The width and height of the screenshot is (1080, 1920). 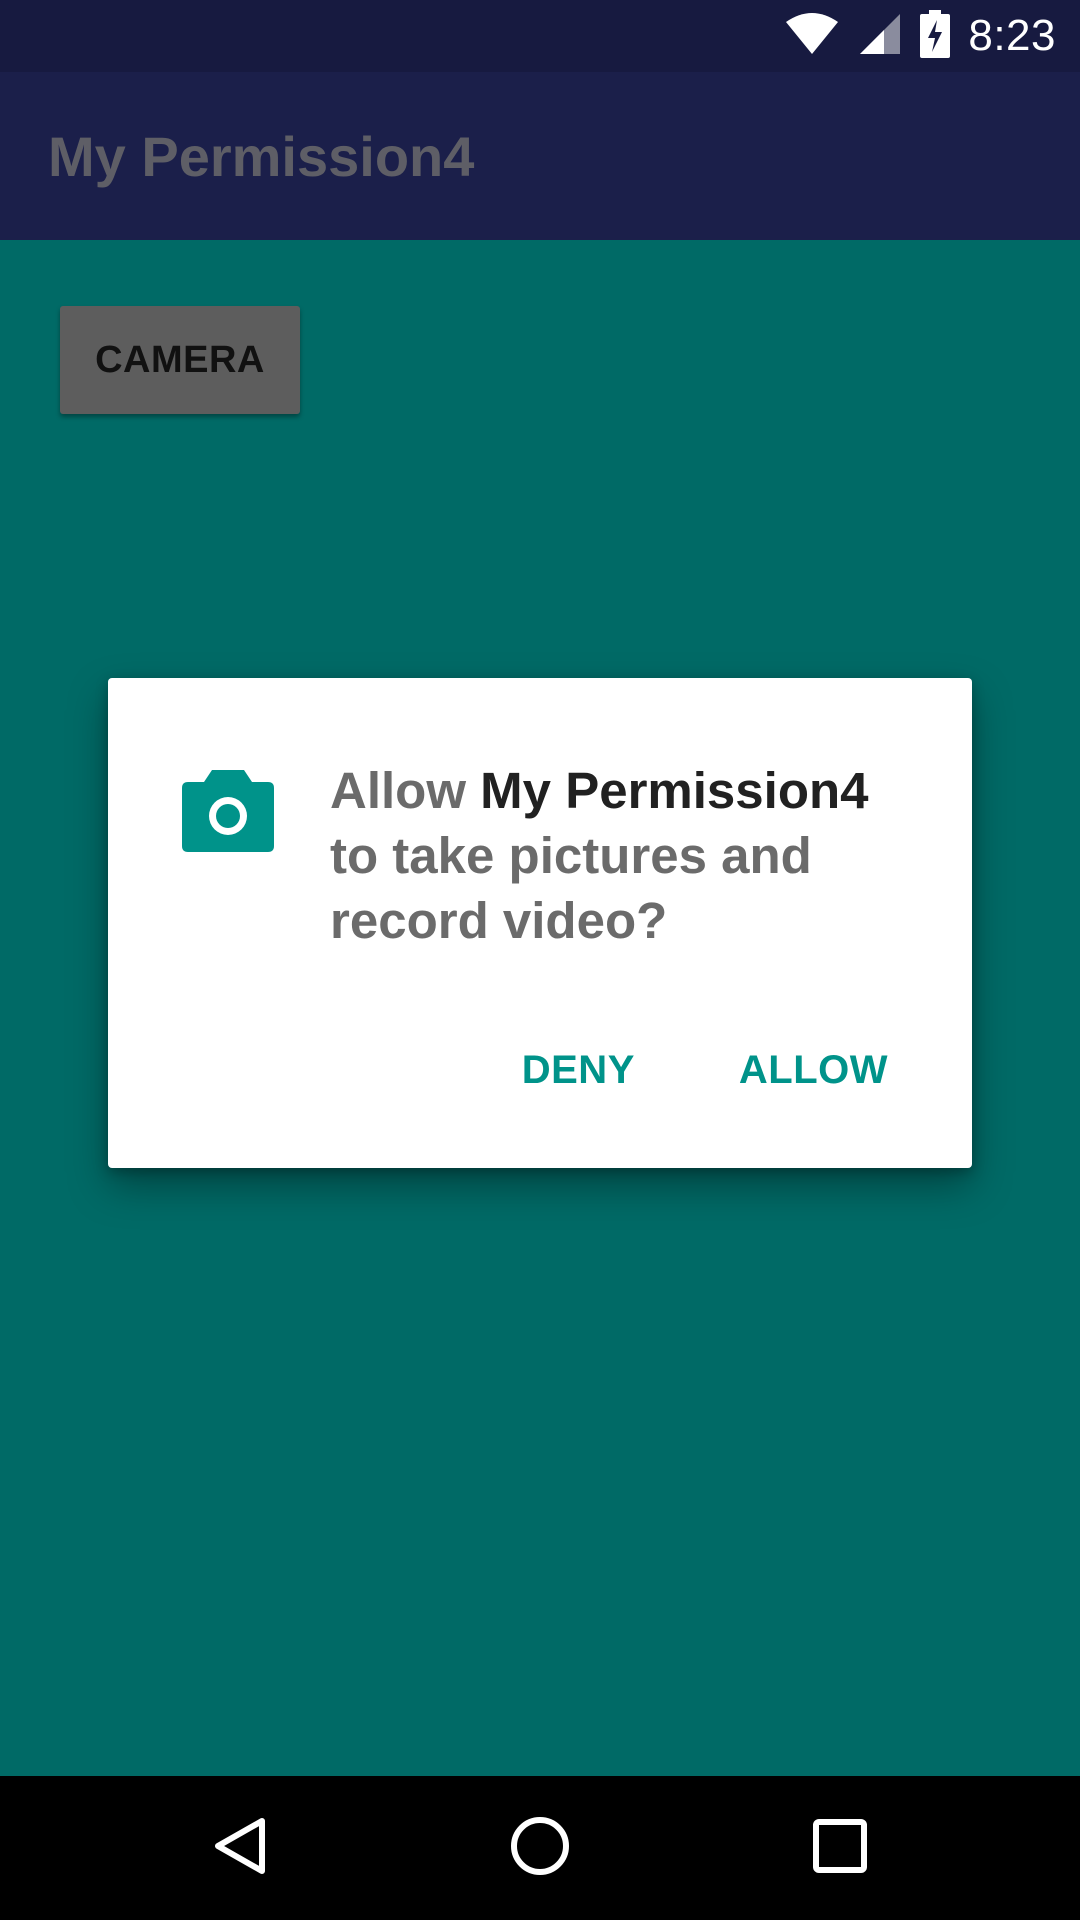 What do you see at coordinates (261, 156) in the screenshot?
I see `app-title: My Permission4` at bounding box center [261, 156].